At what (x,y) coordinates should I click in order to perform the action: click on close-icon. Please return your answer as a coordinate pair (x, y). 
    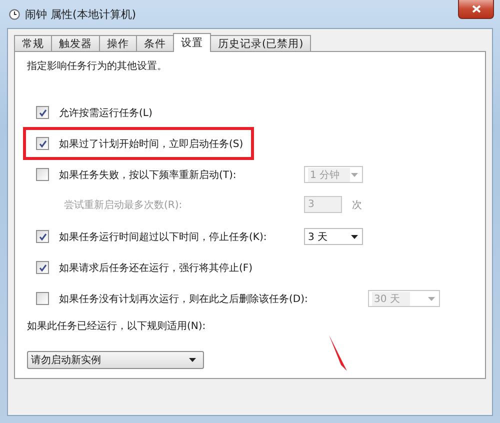
    Looking at the image, I should click on (476, 9).